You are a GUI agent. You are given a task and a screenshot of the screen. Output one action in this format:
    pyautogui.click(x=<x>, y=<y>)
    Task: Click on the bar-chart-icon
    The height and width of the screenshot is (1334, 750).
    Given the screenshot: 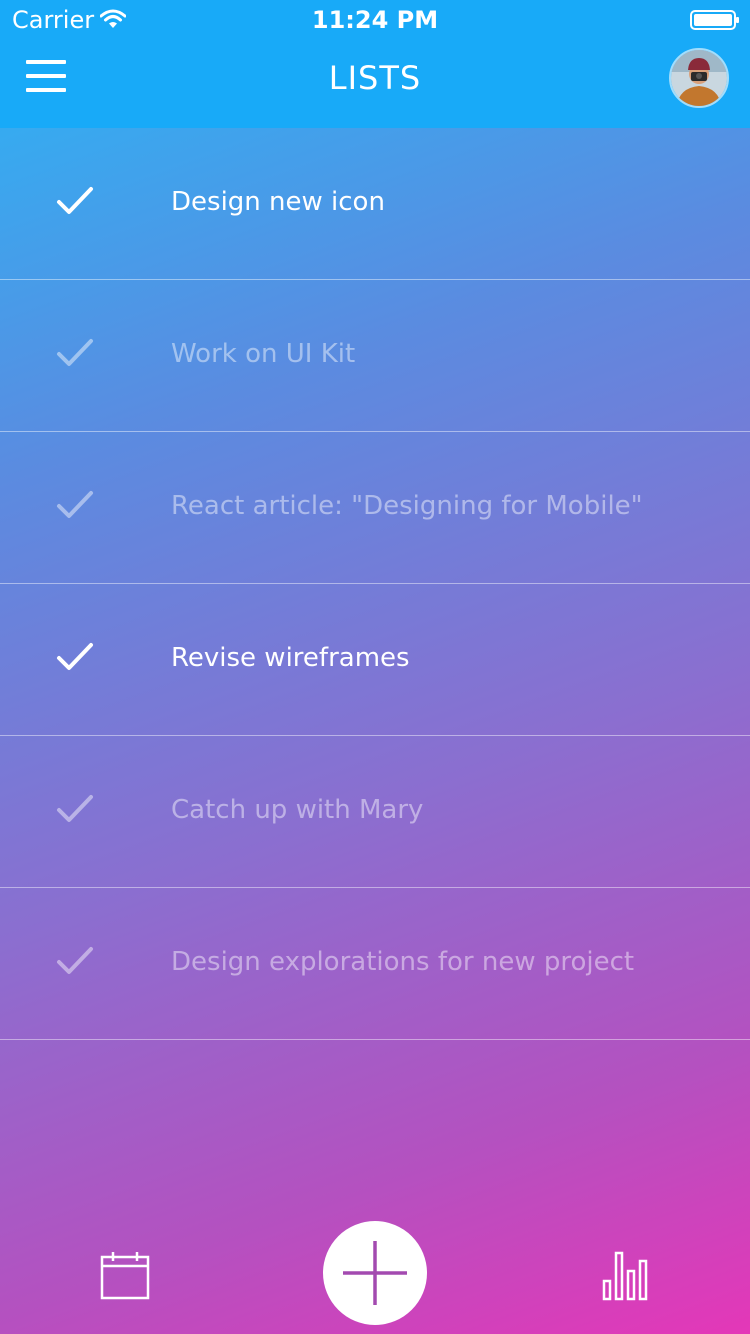 What is the action you would take?
    pyautogui.click(x=625, y=1276)
    